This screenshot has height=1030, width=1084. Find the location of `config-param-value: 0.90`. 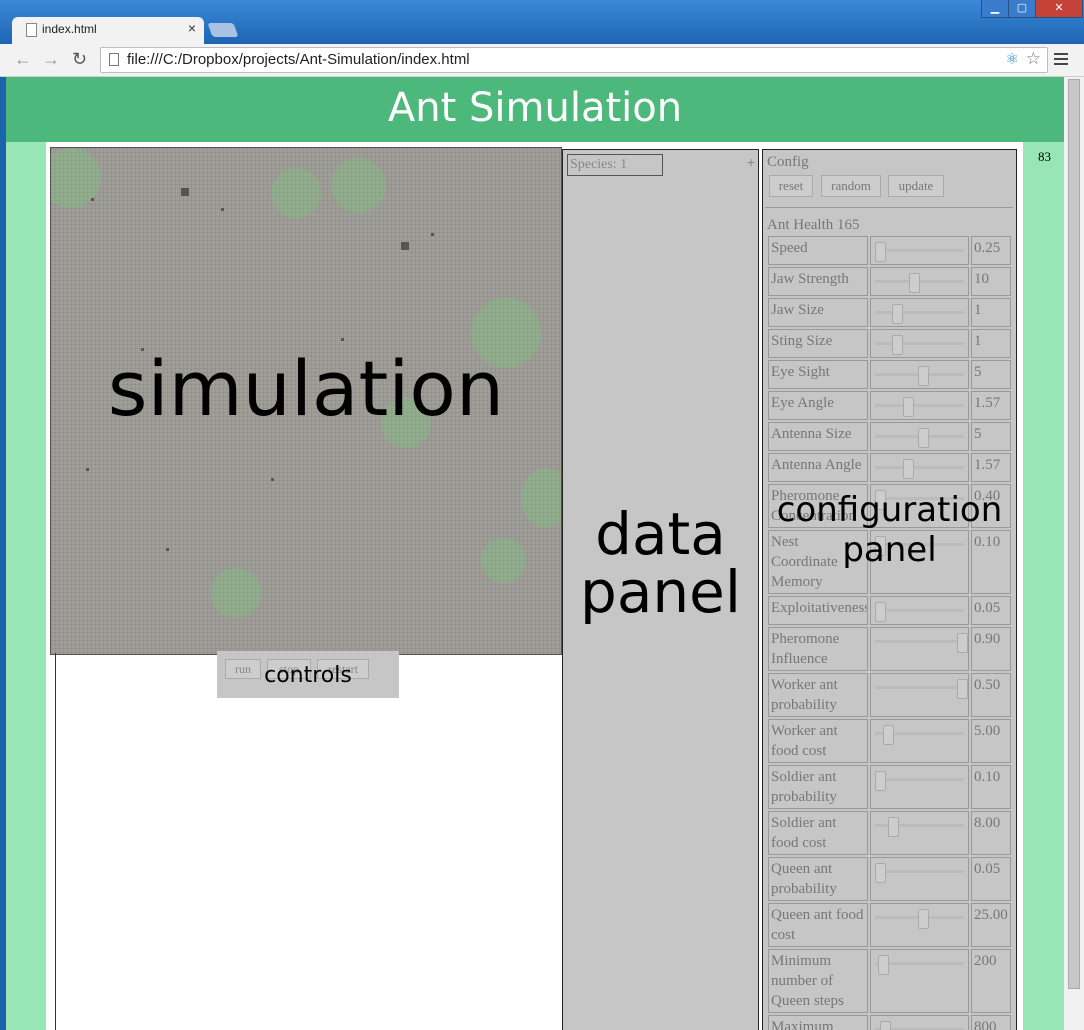

config-param-value: 0.90 is located at coordinates (991, 649).